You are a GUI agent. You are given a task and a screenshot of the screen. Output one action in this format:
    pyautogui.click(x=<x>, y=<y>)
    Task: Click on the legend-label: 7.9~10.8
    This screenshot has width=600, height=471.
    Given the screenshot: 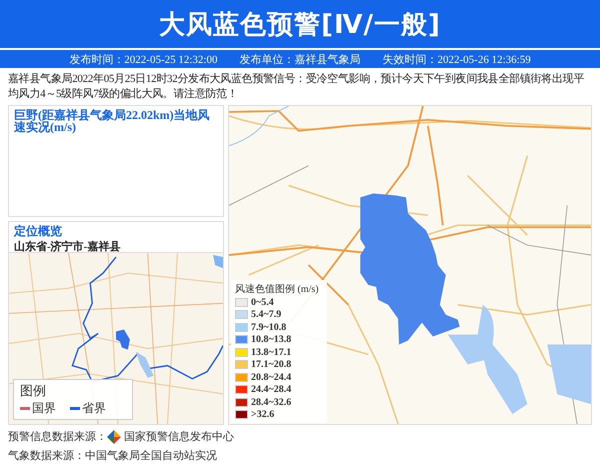 What is the action you would take?
    pyautogui.click(x=268, y=327)
    